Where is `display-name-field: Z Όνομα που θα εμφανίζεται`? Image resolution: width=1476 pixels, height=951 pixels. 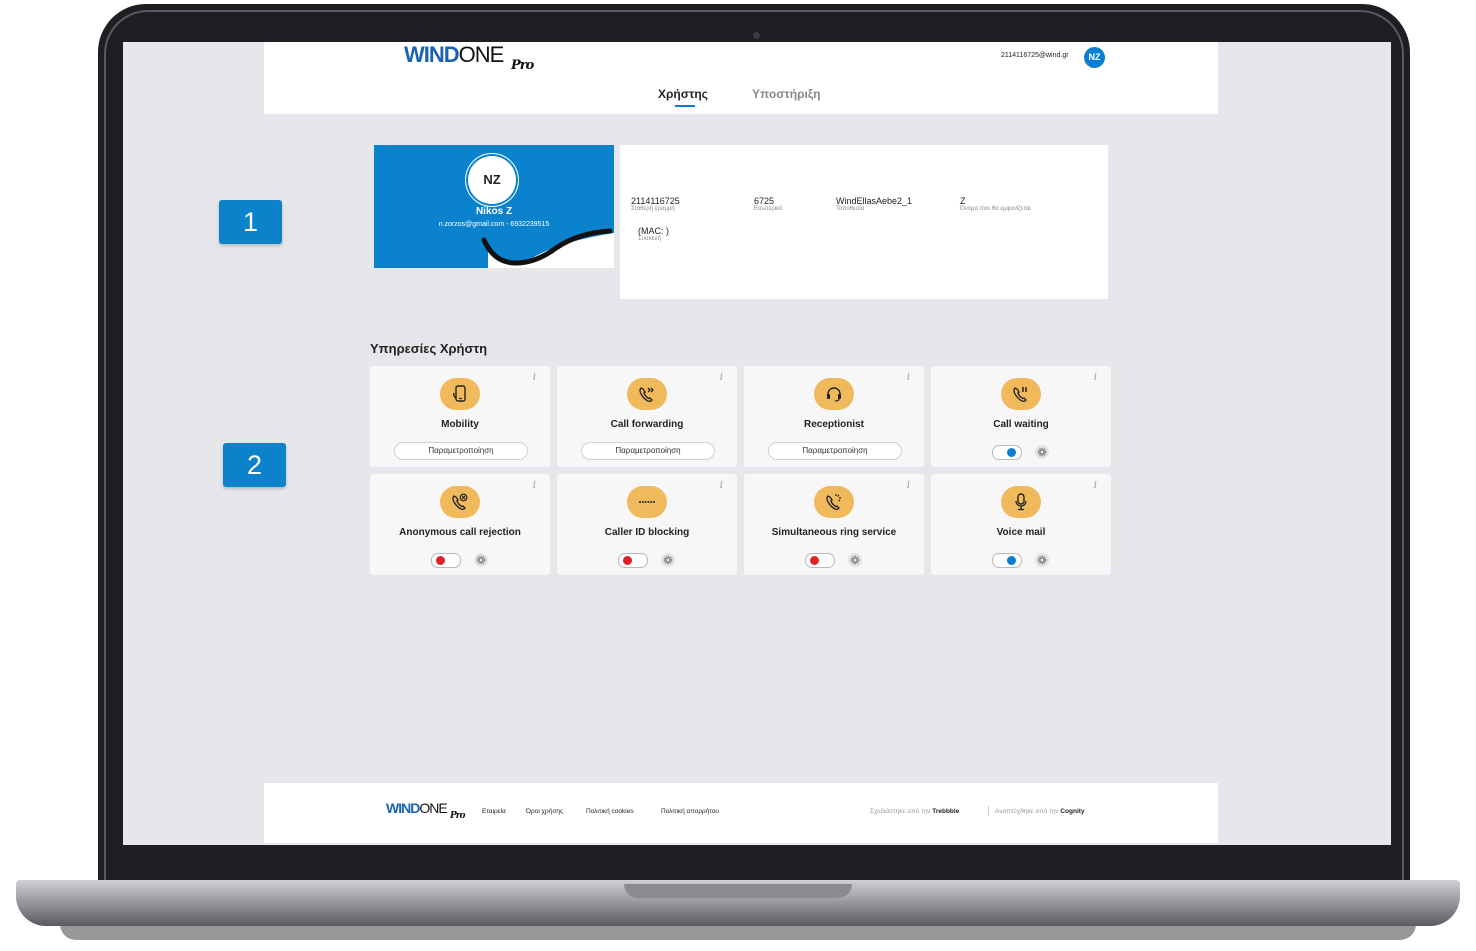 display-name-field: Z Όνομα που θα εμφανίζεται is located at coordinates (995, 204).